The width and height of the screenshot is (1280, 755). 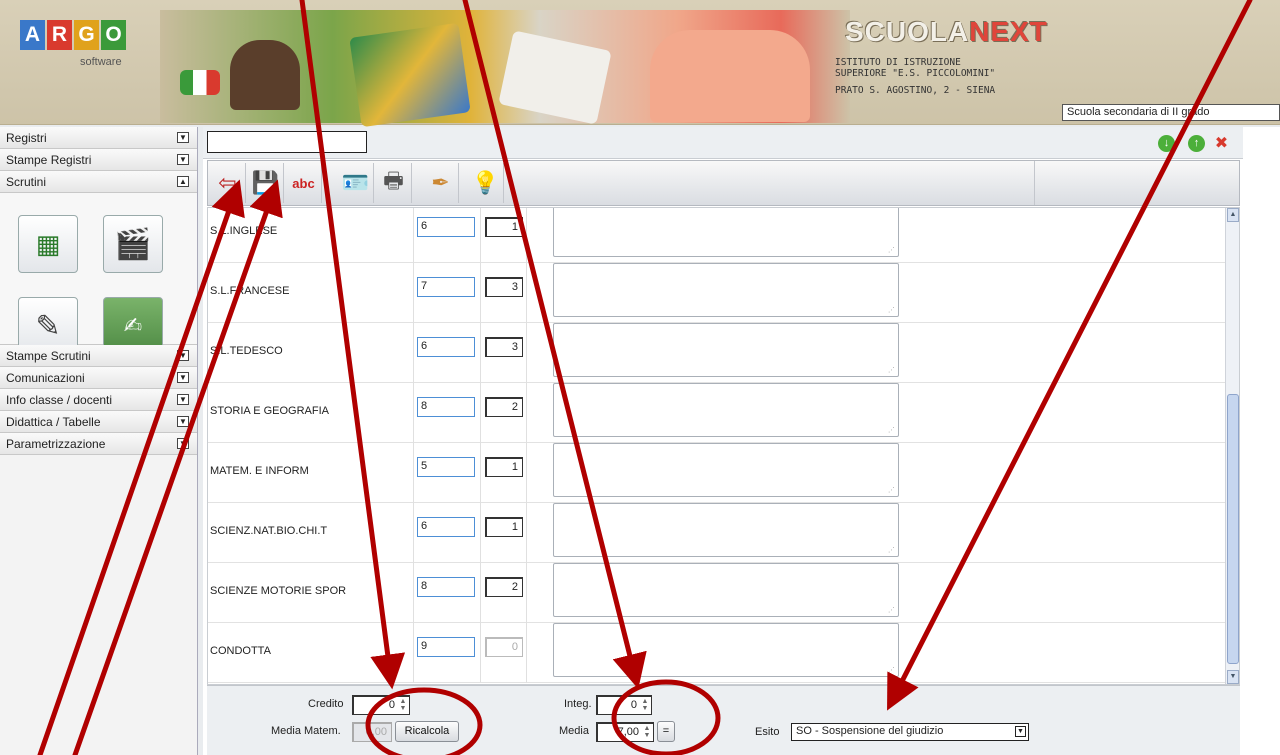 What do you see at coordinates (183, 181) in the screenshot?
I see `chevron-up-icon: ▲` at bounding box center [183, 181].